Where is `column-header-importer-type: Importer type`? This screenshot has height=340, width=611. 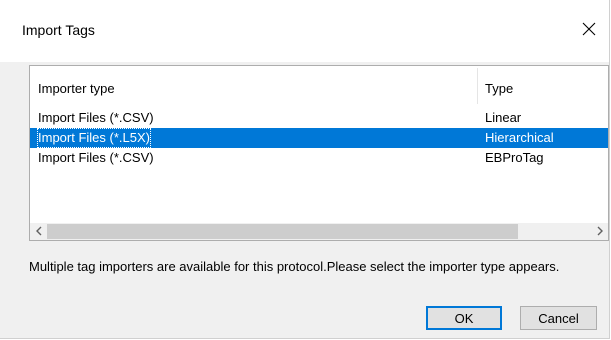
column-header-importer-type: Importer type is located at coordinates (76, 88).